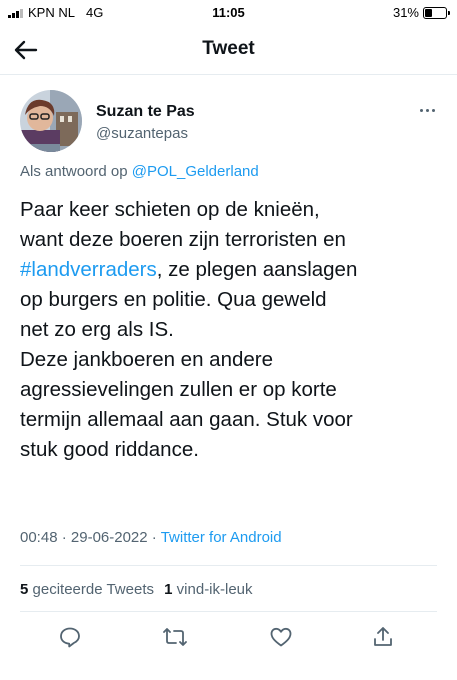 The image size is (457, 680). What do you see at coordinates (421, 12) in the screenshot?
I see `status-right: 31%` at bounding box center [421, 12].